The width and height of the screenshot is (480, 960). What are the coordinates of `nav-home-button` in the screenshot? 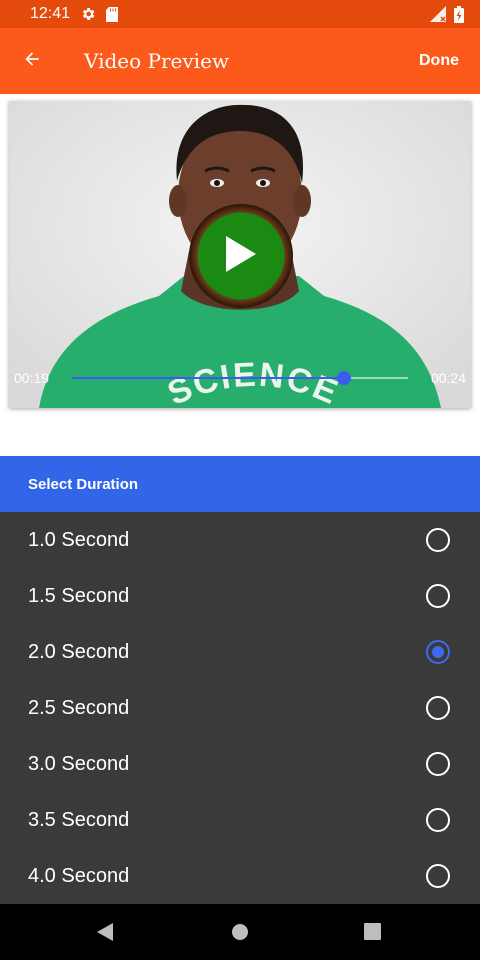 It's located at (240, 934).